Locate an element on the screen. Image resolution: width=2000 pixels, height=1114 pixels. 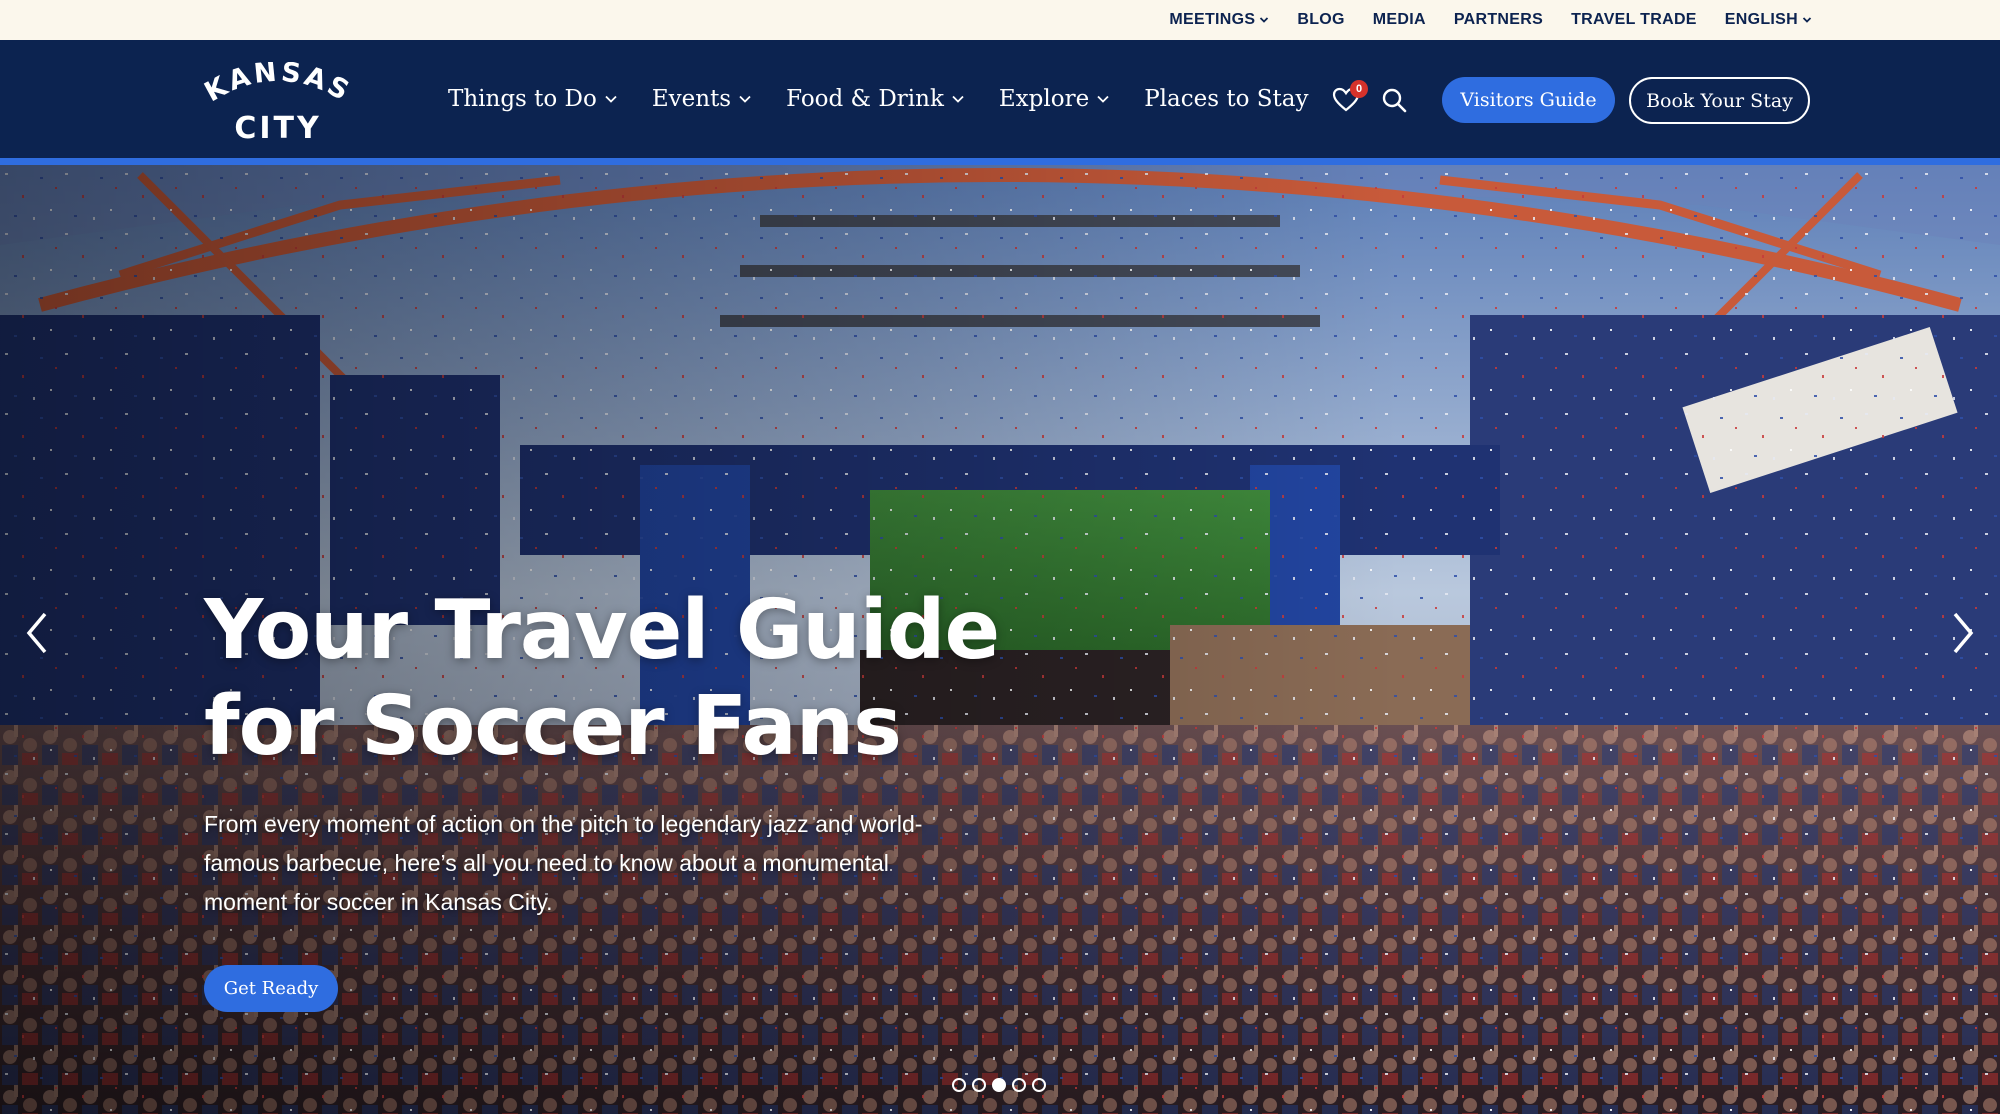
svg-text: KANSAS is located at coordinates (278, 85).